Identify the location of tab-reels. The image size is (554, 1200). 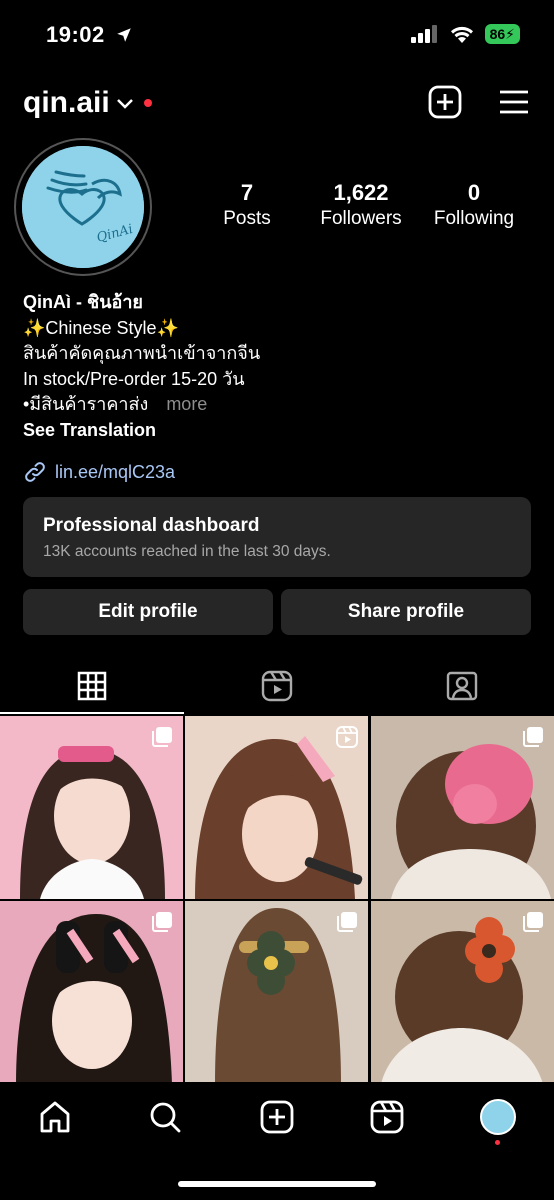
(277, 686).